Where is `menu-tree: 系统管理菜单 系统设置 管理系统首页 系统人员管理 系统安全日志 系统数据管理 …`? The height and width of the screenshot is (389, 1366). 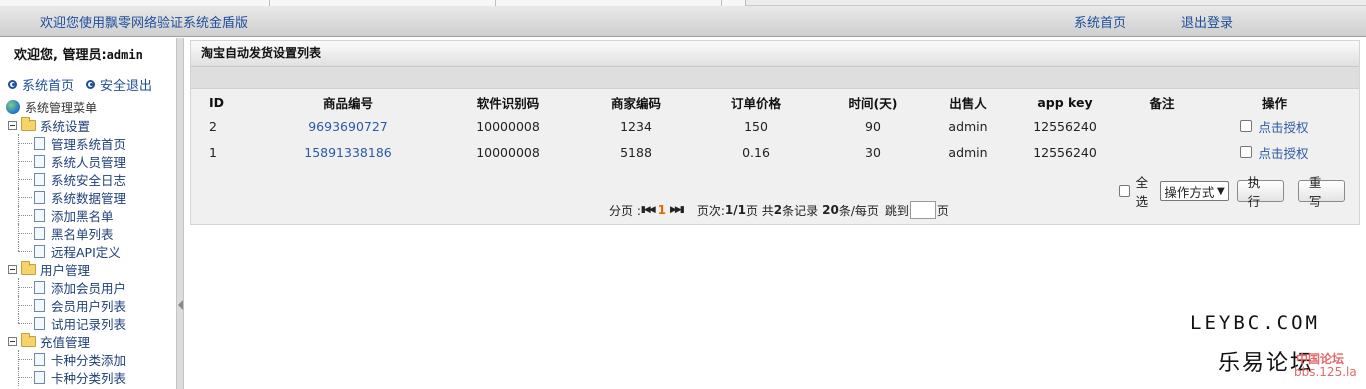 menu-tree: 系统管理菜单 系统设置 管理系统首页 系统人员管理 系统安全日志 系统数据管理 … is located at coordinates (91, 242).